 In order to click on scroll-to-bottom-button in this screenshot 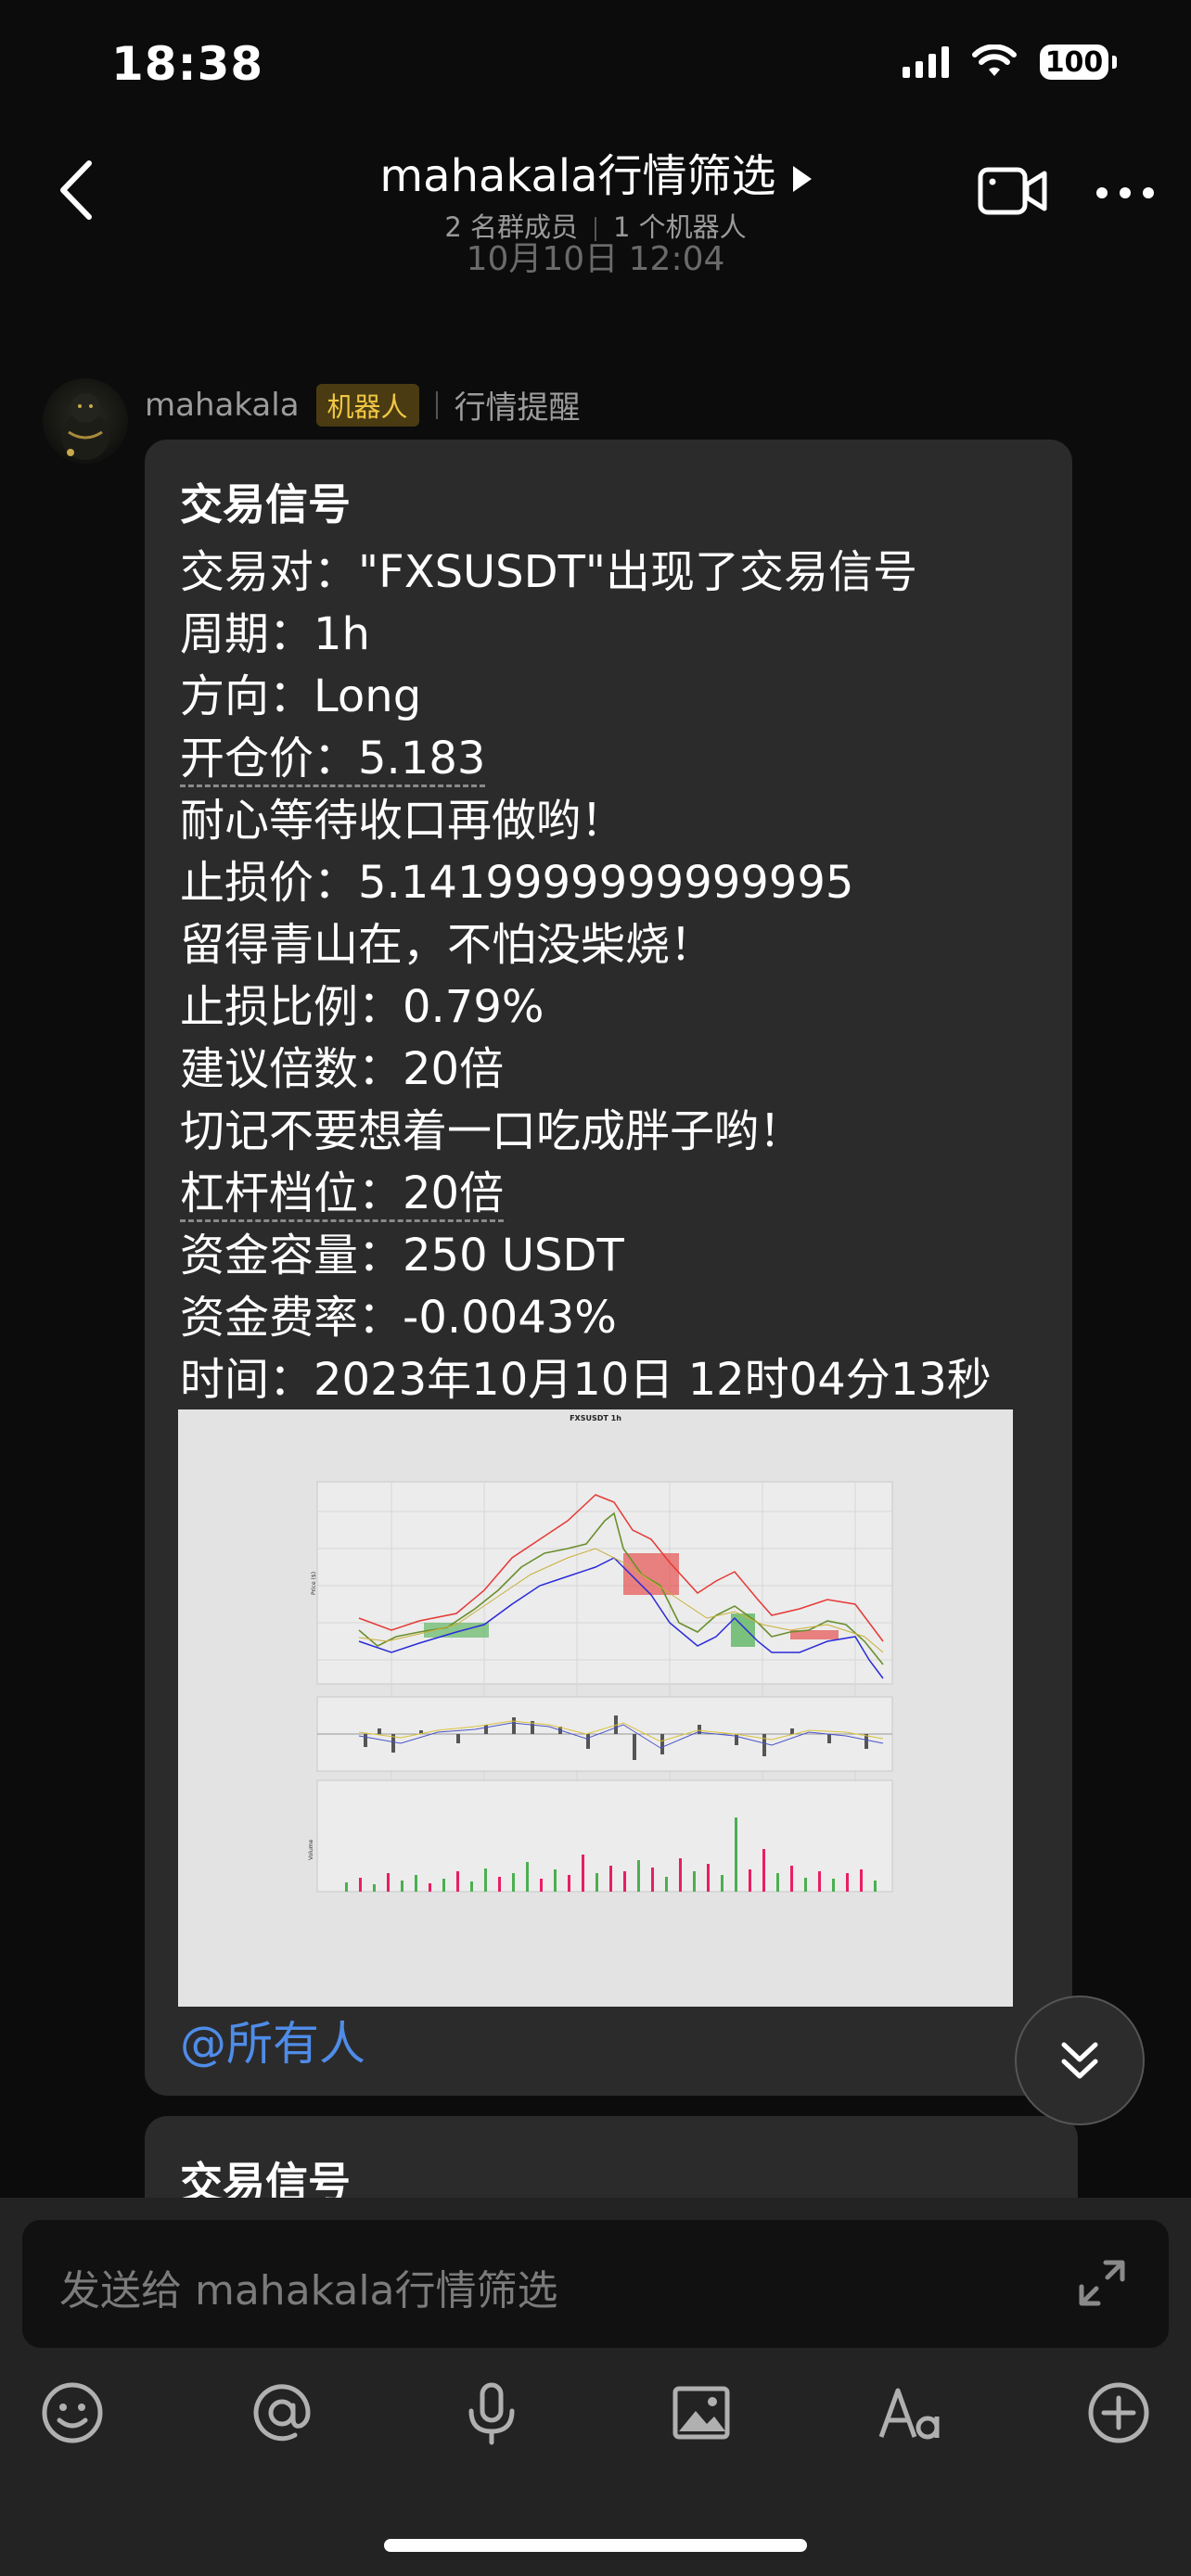, I will do `click(1080, 2060)`.